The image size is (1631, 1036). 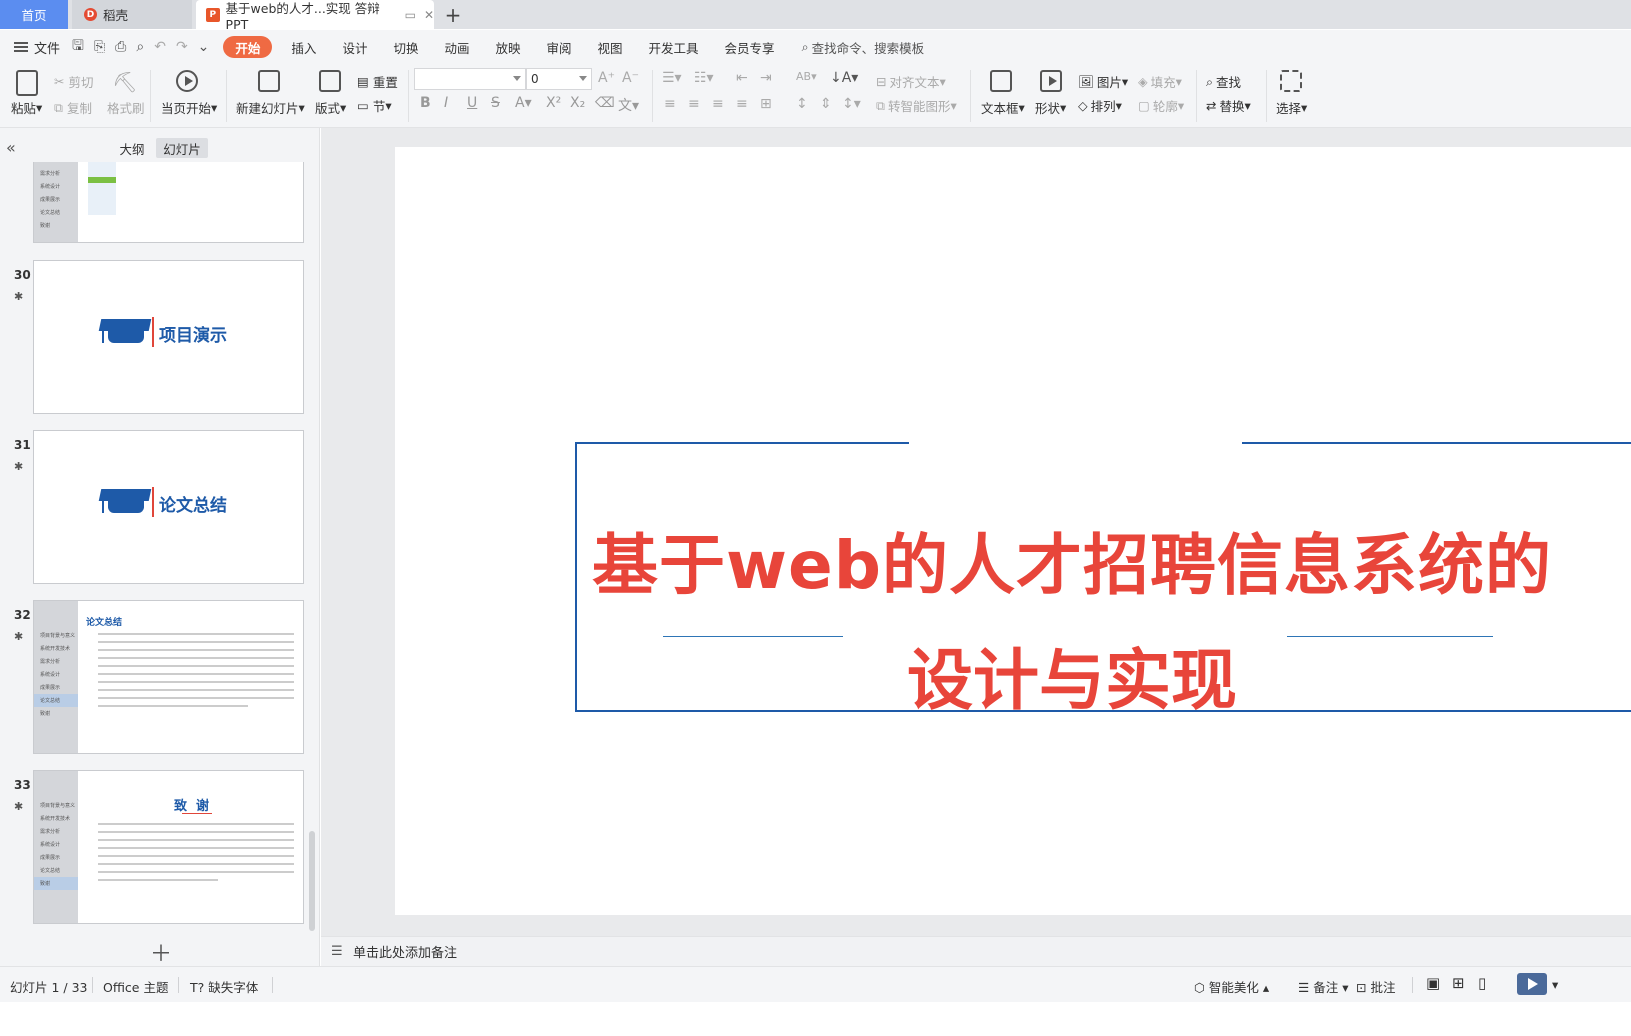 What do you see at coordinates (135, 986) in the screenshot?
I see `theme-name: Office 主题` at bounding box center [135, 986].